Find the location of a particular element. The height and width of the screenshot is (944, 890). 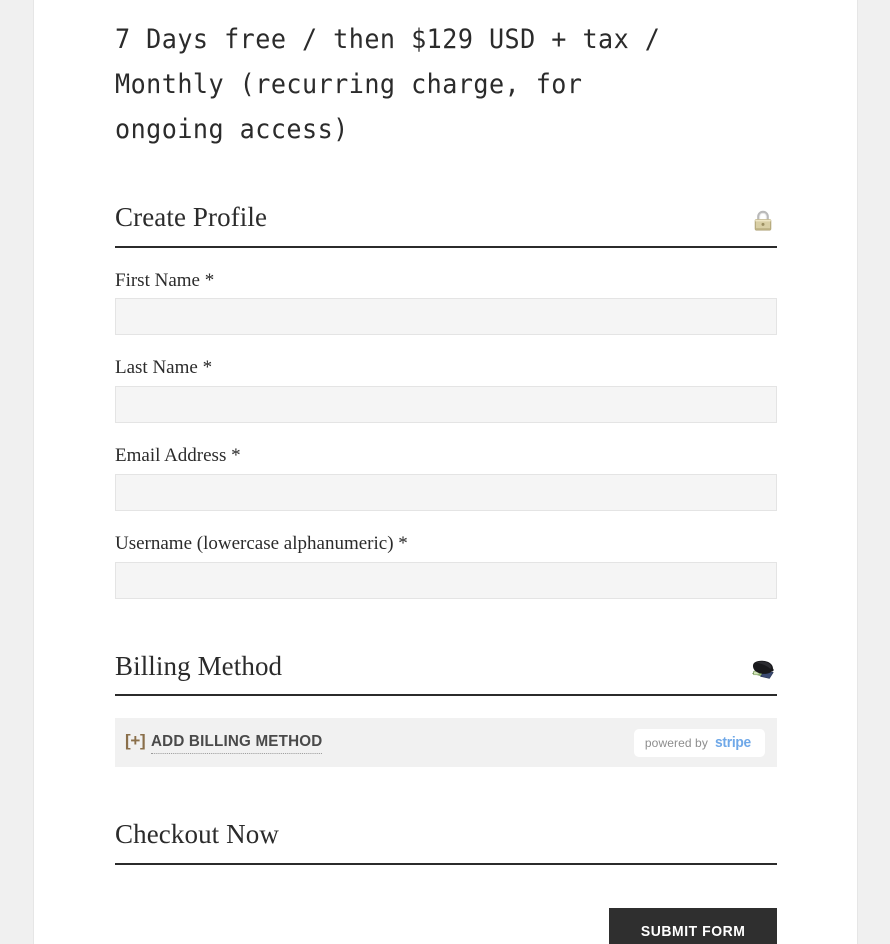

field-first-name: First Name * is located at coordinates (446, 302).